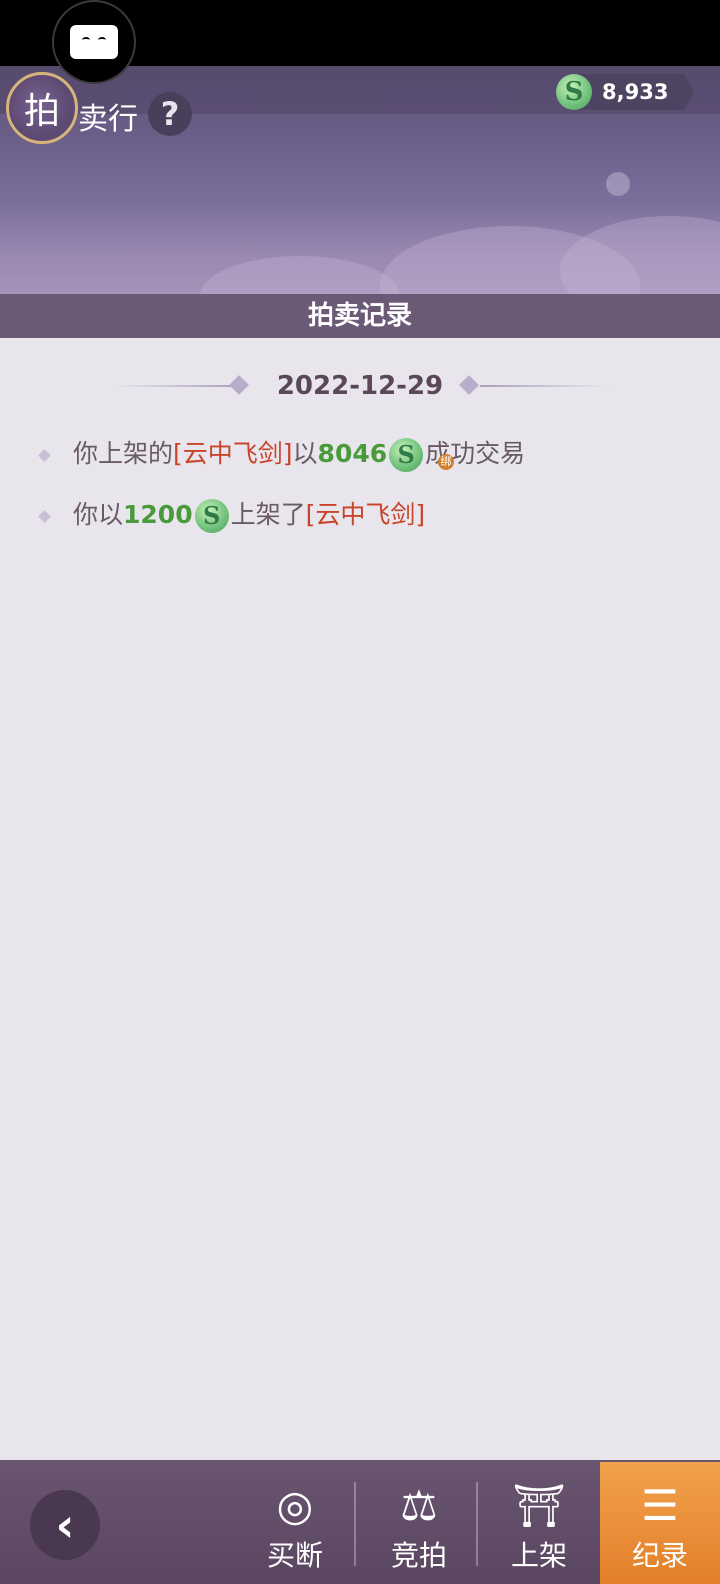 This screenshot has height=1584, width=720. I want to click on help-button: ?, so click(170, 114).